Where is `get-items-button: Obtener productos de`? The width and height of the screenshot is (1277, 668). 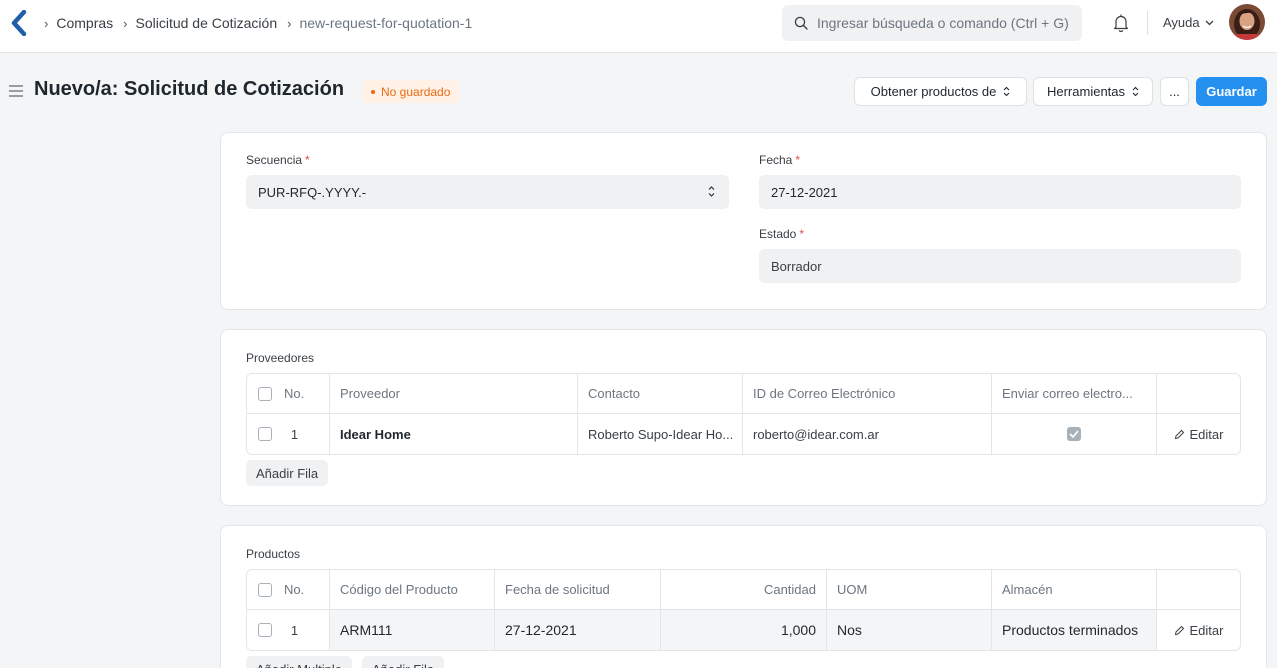 get-items-button: Obtener productos de is located at coordinates (940, 91).